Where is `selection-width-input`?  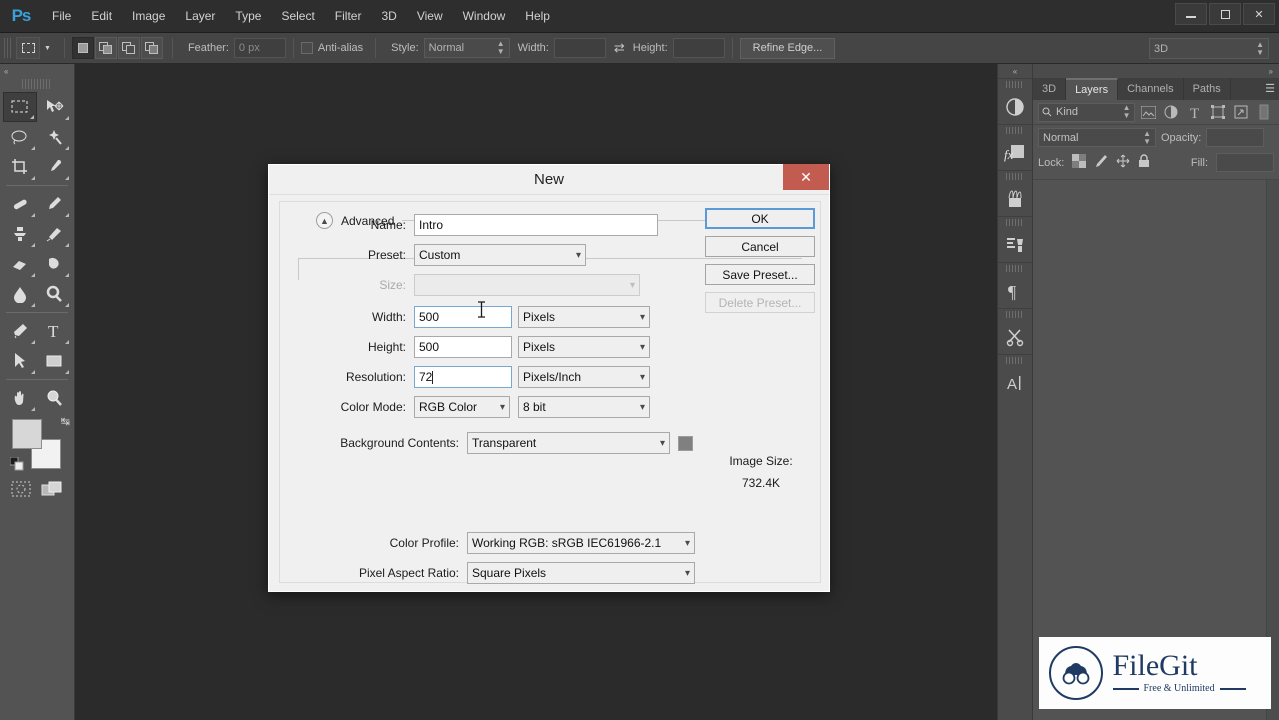
selection-width-input is located at coordinates (579, 48).